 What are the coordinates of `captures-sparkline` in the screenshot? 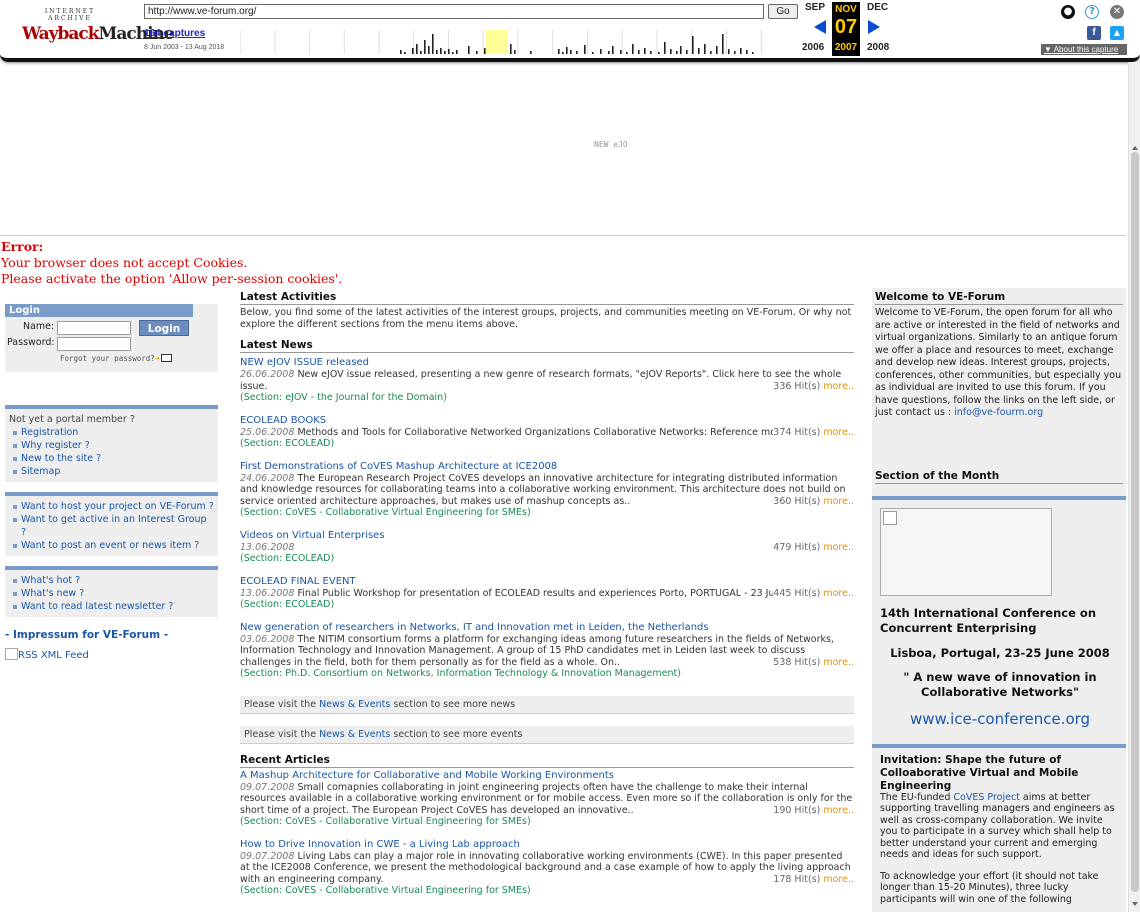 It's located at (518, 39).